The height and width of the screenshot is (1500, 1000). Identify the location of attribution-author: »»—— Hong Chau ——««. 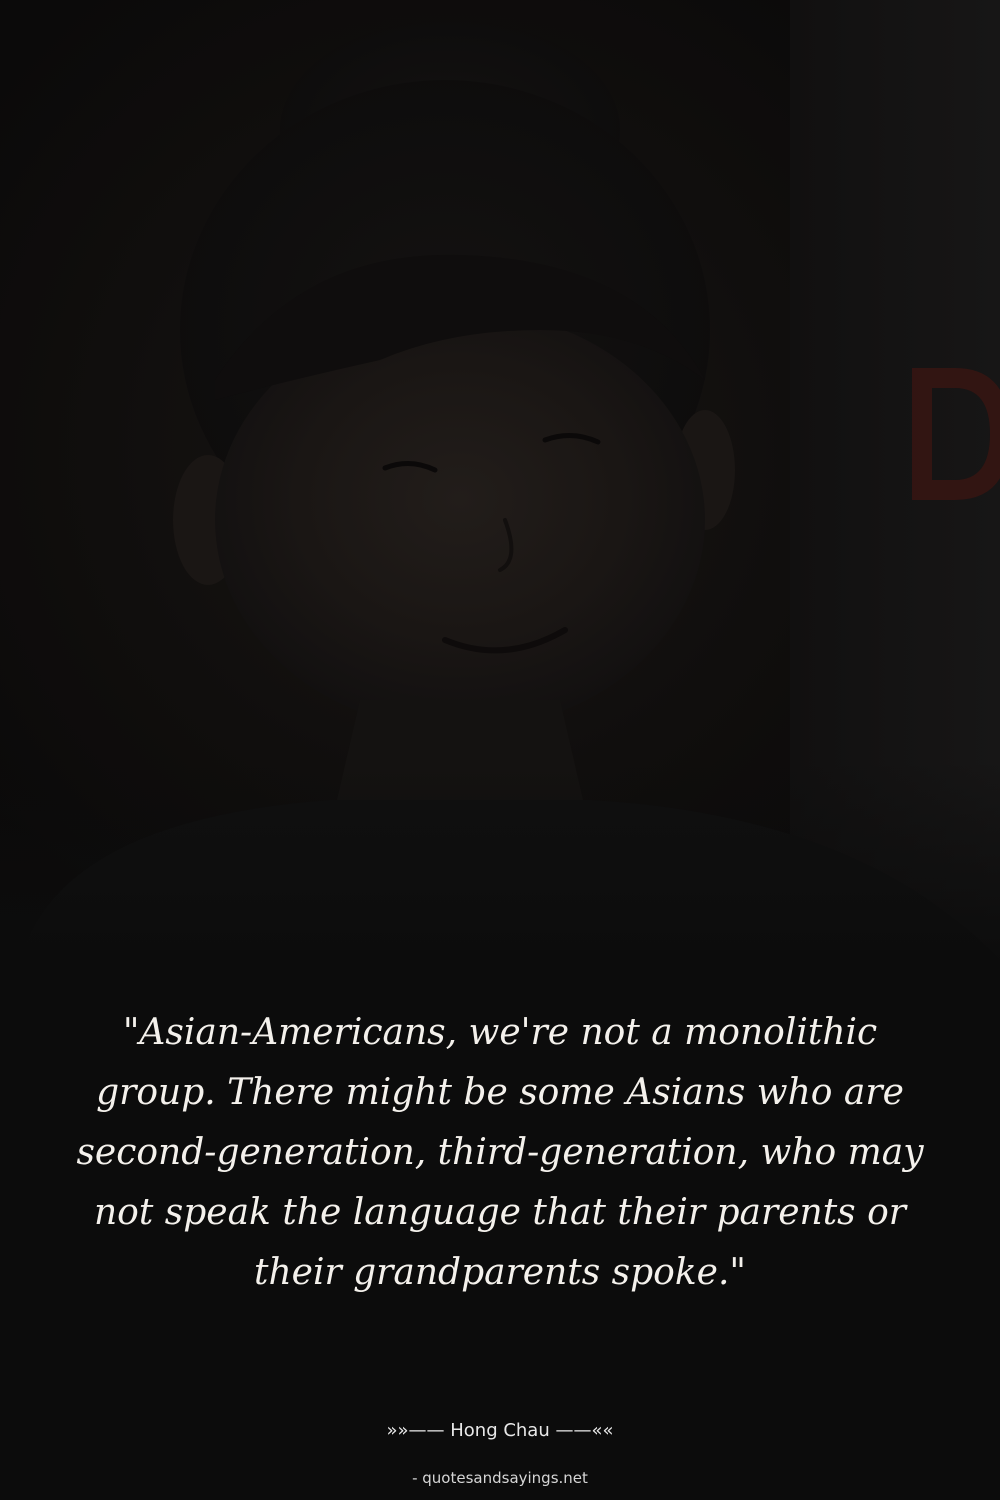
(500, 1430).